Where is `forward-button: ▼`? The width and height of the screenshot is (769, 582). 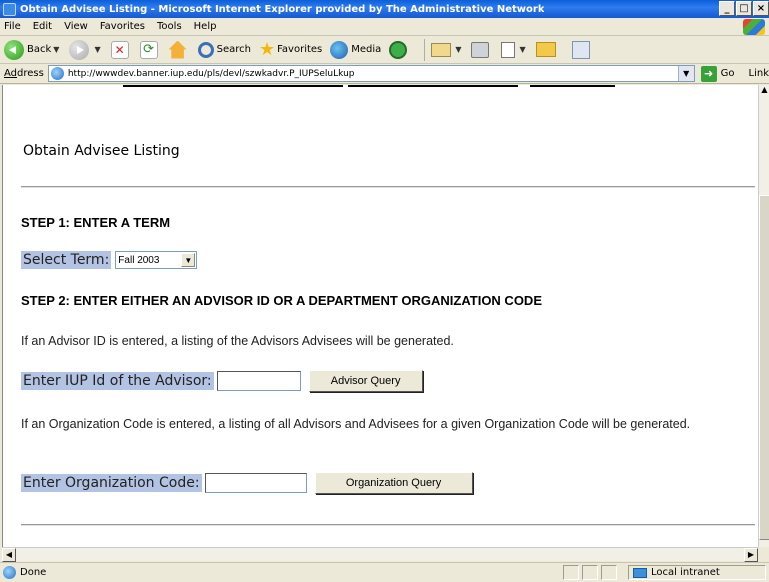
forward-button: ▼ is located at coordinates (85, 49).